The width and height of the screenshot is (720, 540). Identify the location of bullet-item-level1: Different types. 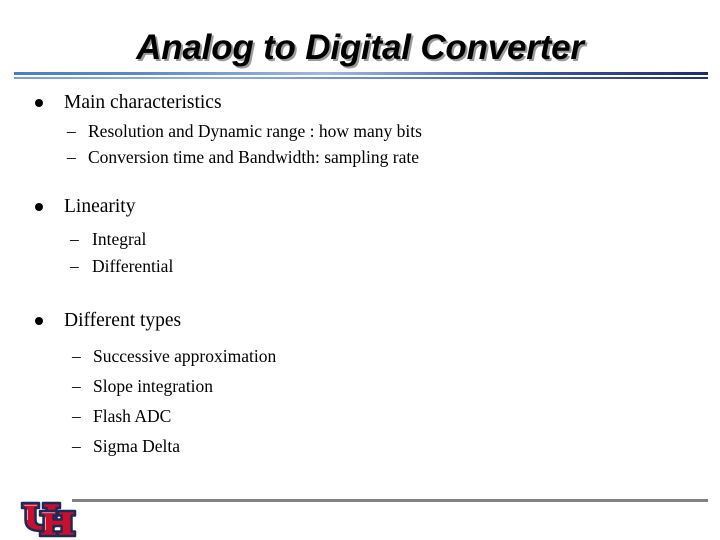
(360, 321).